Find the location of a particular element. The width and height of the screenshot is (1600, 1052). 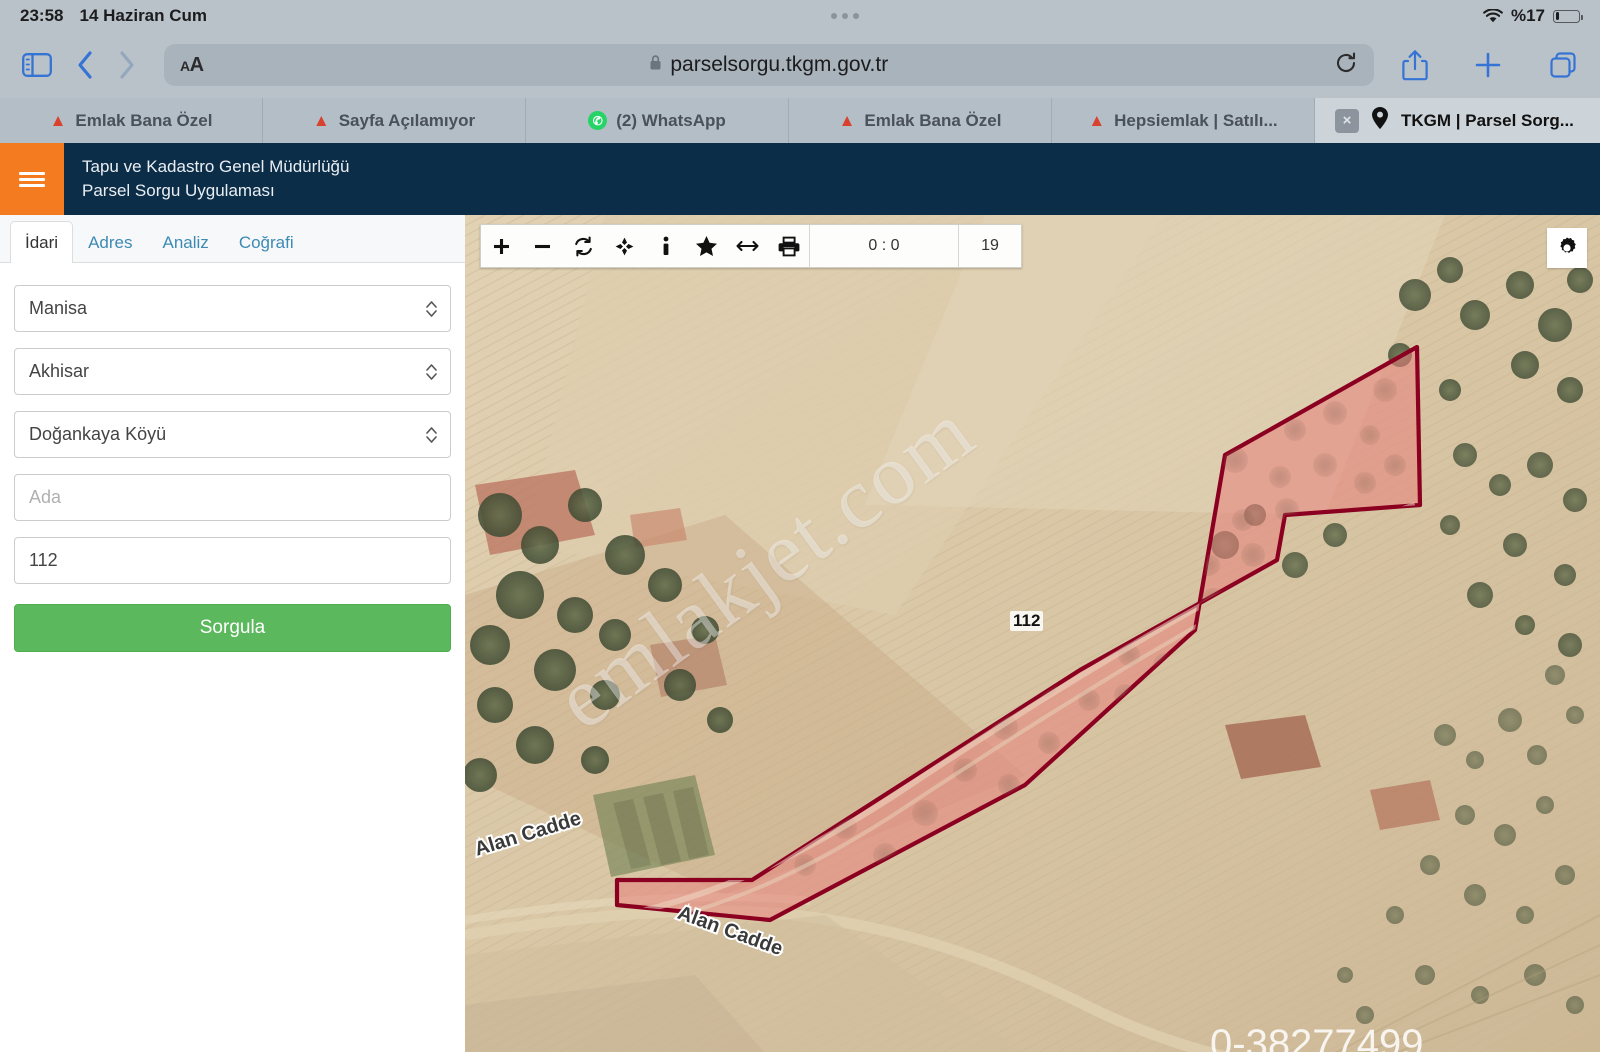

ilce-select is located at coordinates (232, 371).